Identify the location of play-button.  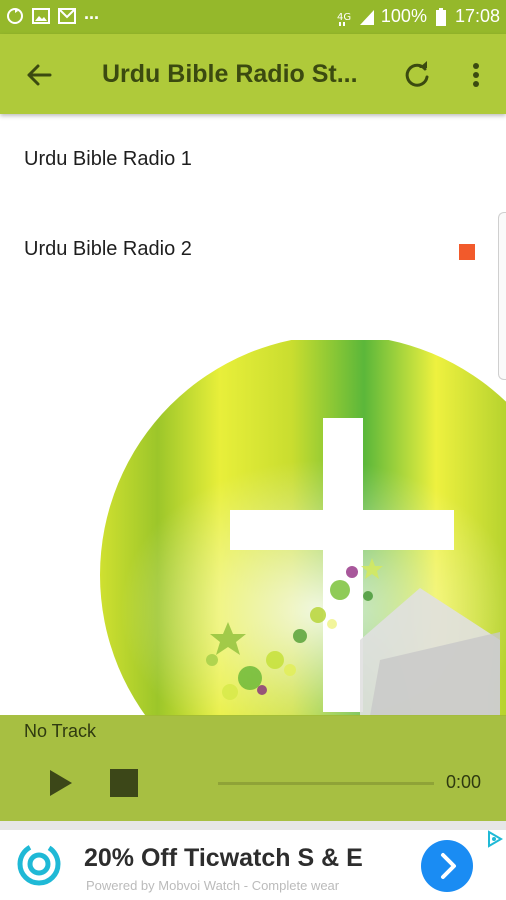
(61, 783).